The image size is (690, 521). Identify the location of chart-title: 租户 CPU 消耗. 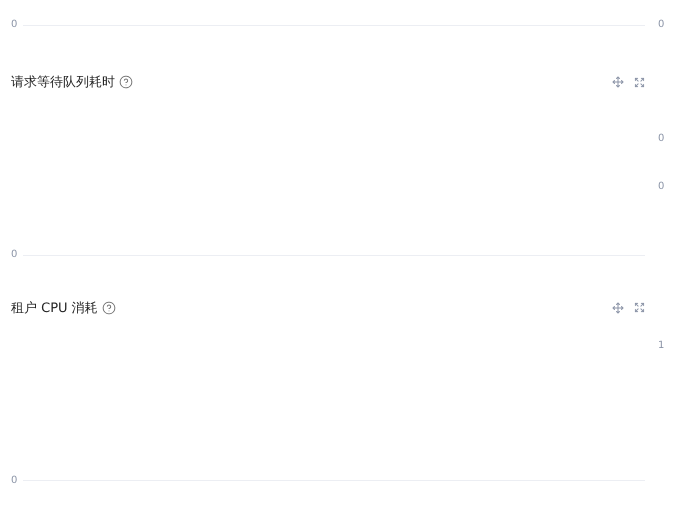
(54, 308).